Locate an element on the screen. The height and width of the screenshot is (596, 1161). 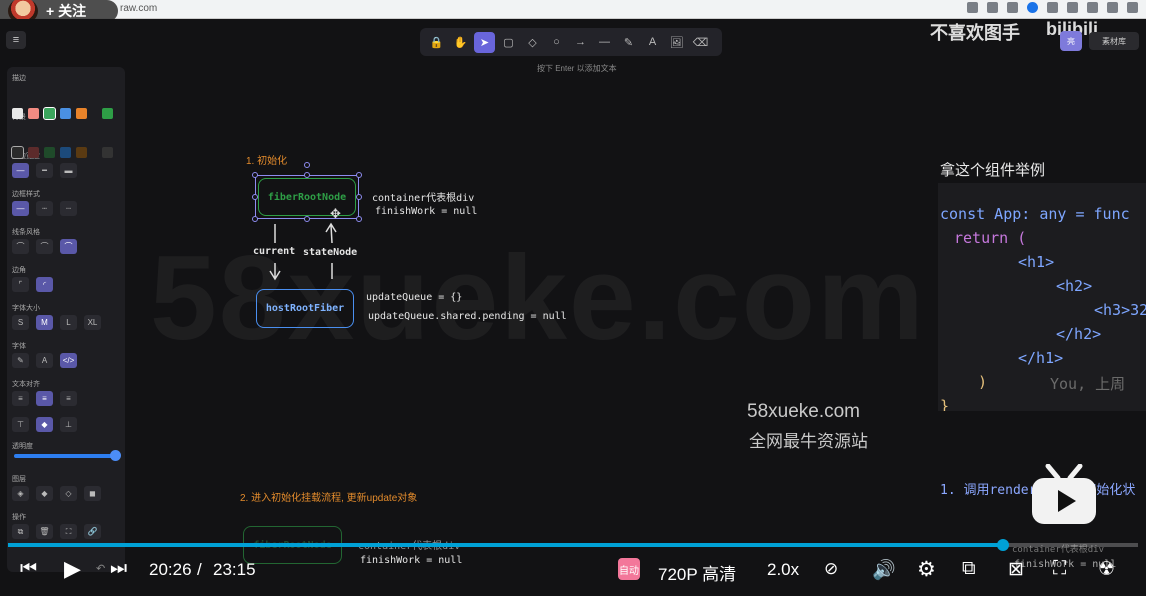
sloppiness-architect-button: ⌒ is located at coordinates (20, 246).